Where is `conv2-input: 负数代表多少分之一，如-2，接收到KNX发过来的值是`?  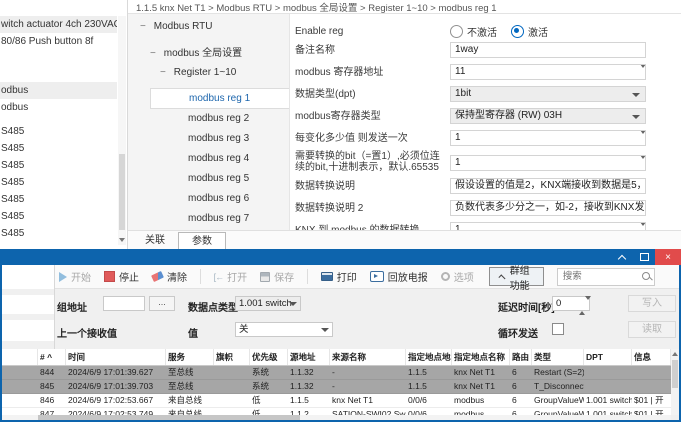
conv2-input: 负数代表多少分之一，如-2，接收到KNX发过来的值是 is located at coordinates (548, 208).